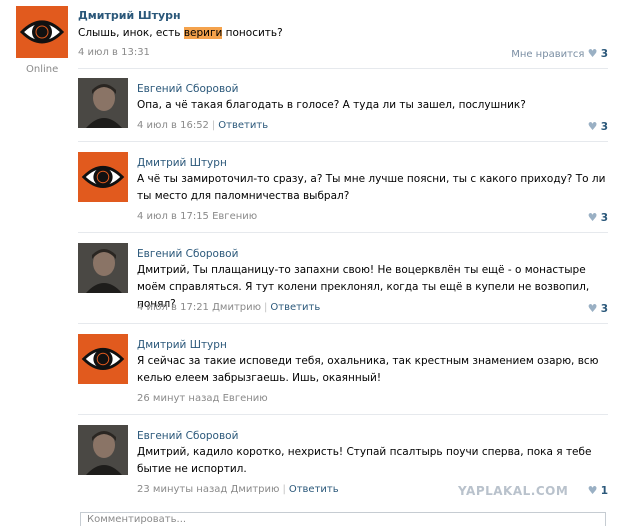 The width and height of the screenshot is (622, 526). What do you see at coordinates (197, 216) in the screenshot?
I see `comment-date: 4 июл в 17:15 Евгению` at bounding box center [197, 216].